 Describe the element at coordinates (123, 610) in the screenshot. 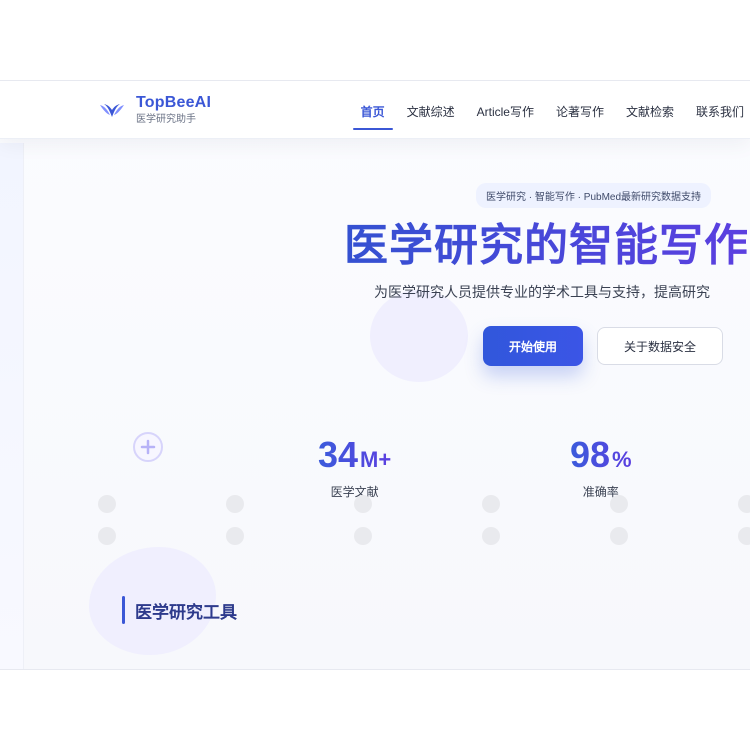

I see `section-accent-bar` at that location.